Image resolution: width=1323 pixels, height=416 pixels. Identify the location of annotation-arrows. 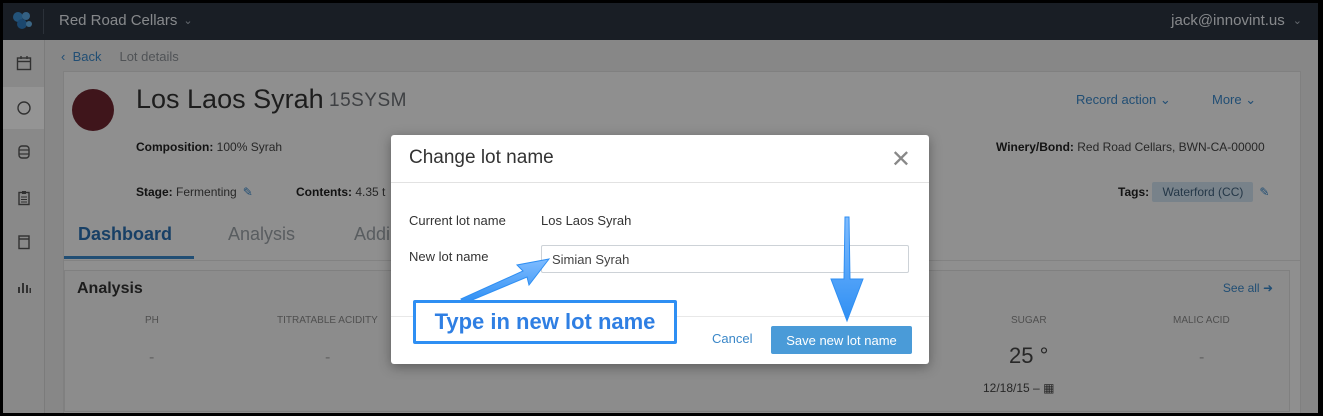
(662, 269).